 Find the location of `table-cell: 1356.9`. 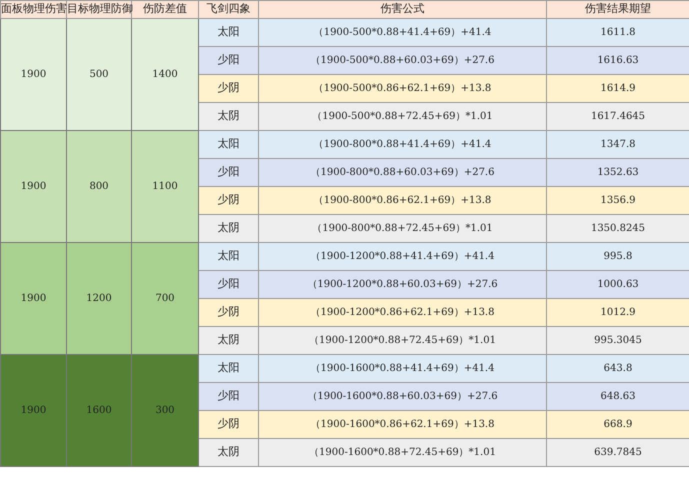

table-cell: 1356.9 is located at coordinates (617, 200).